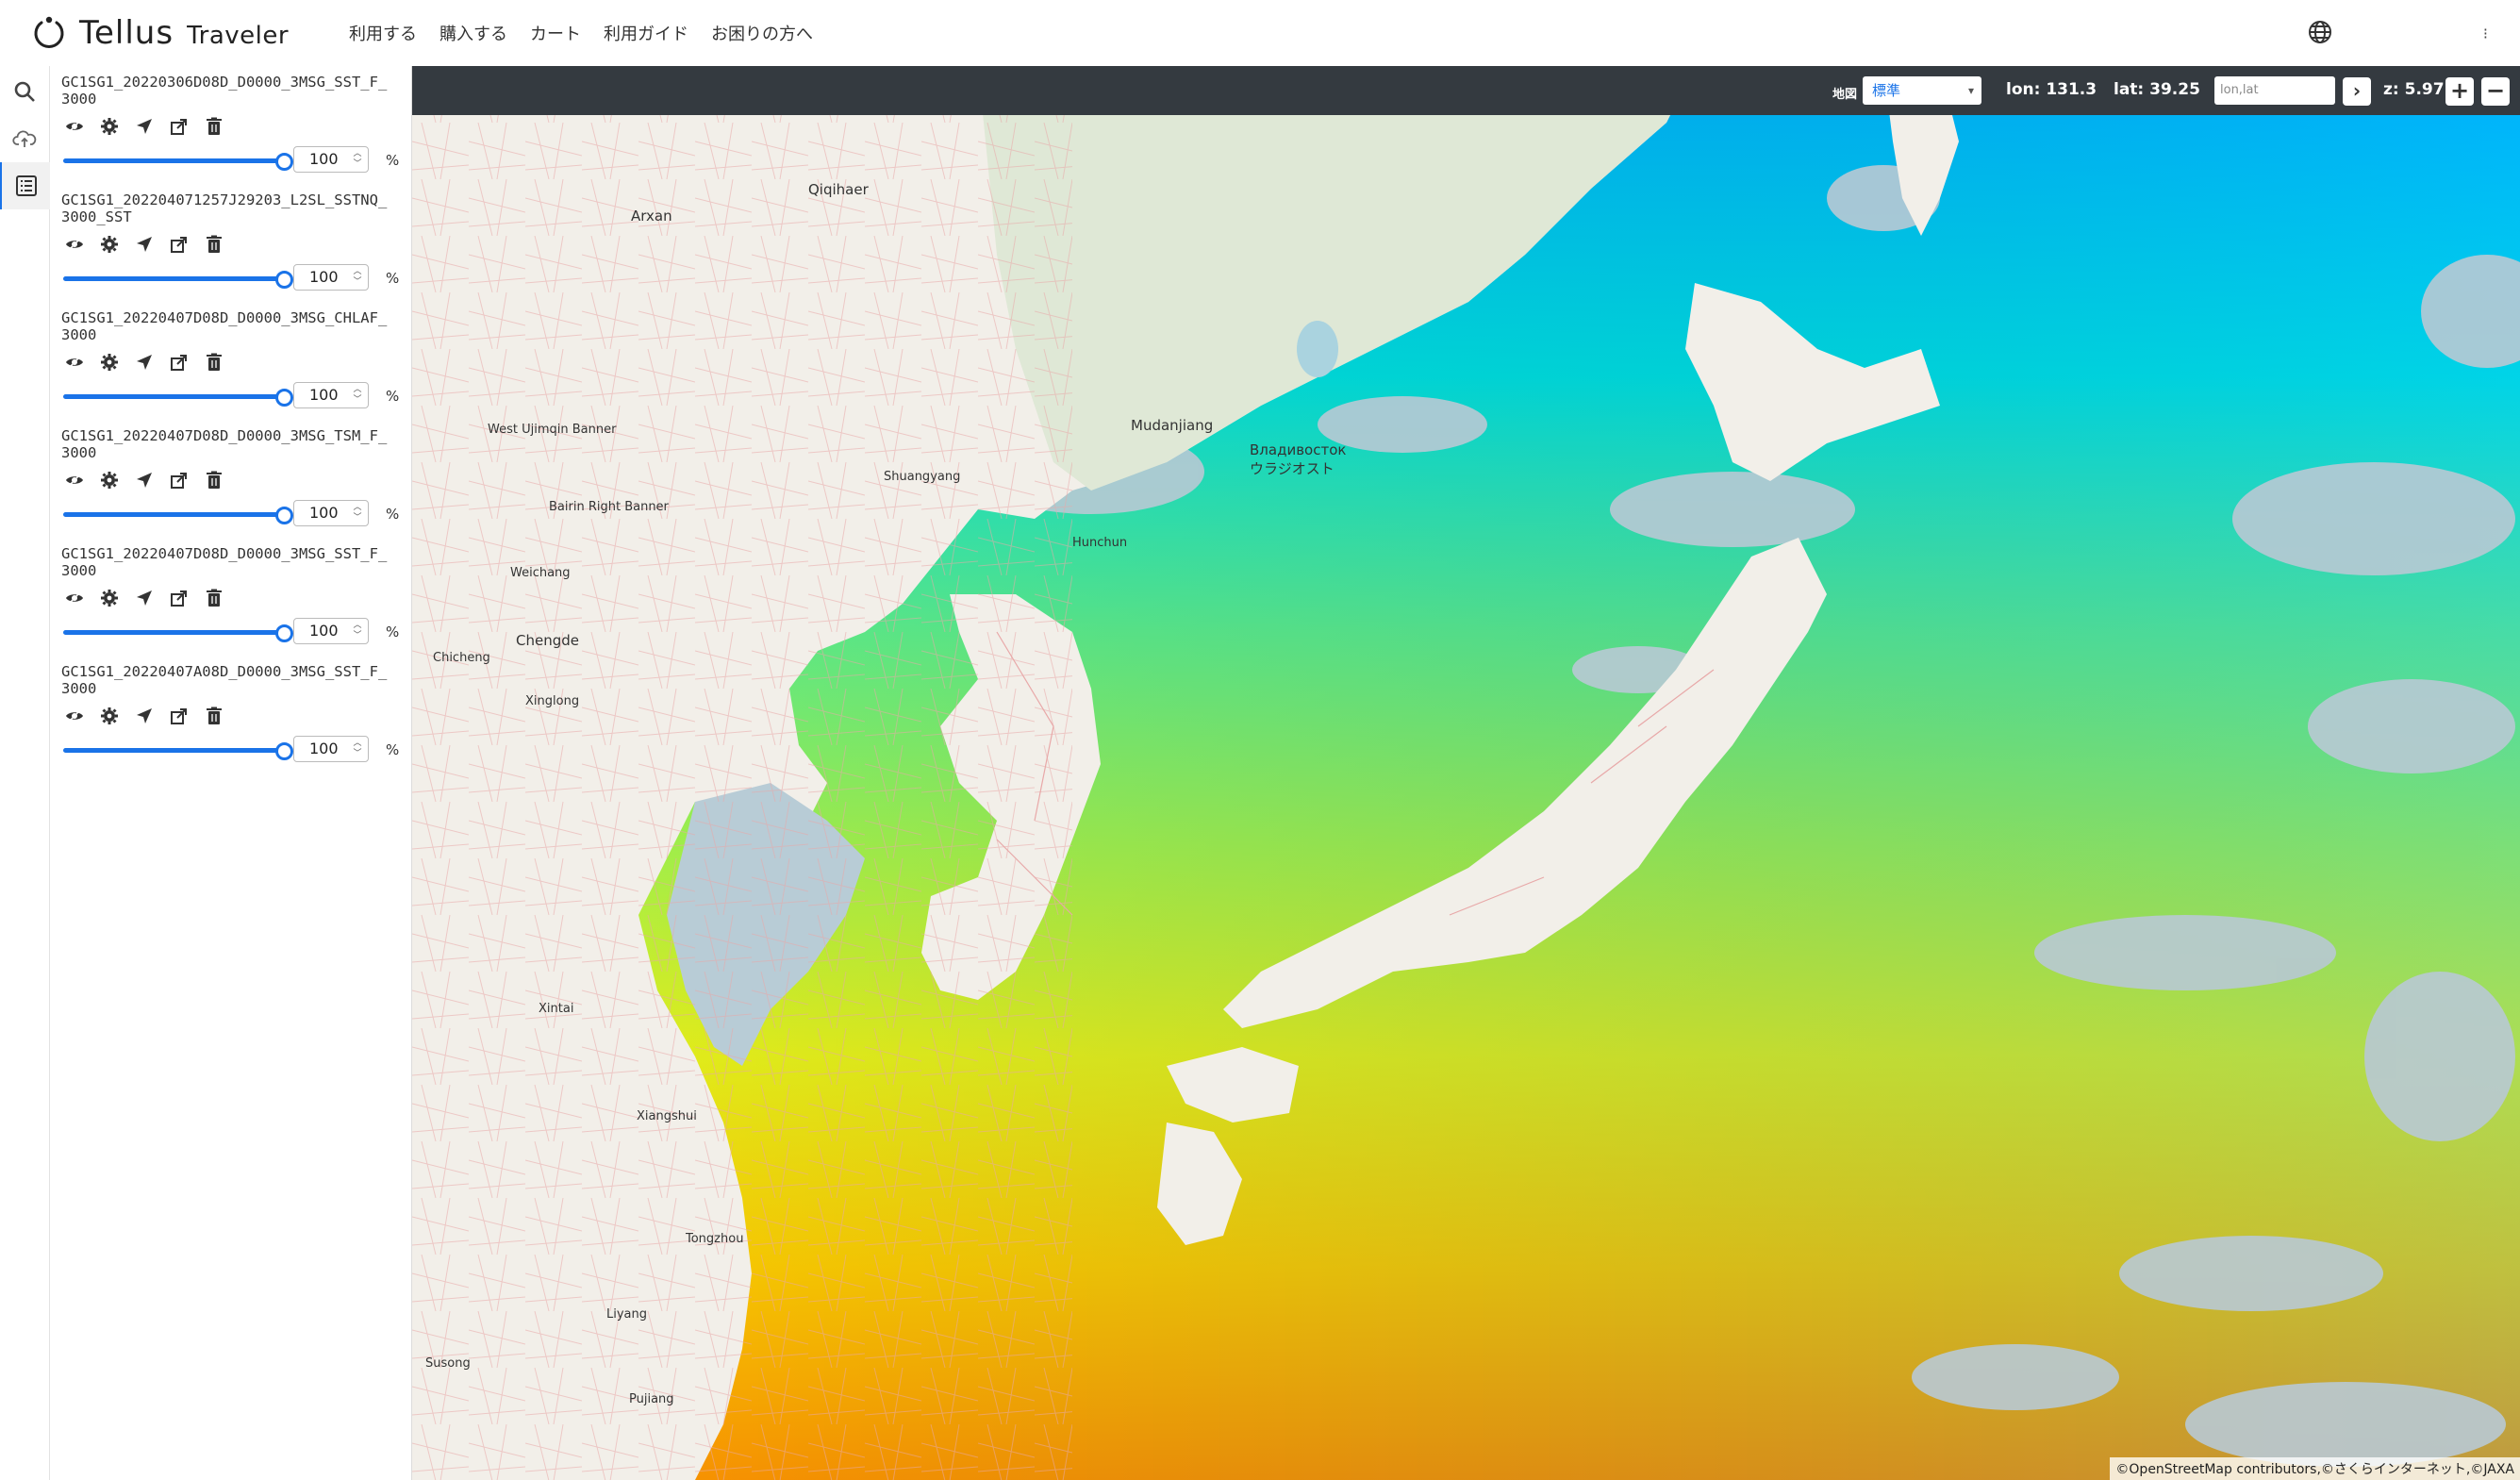 The height and width of the screenshot is (1480, 2520). I want to click on coordinate-go-button: ›, so click(2357, 91).